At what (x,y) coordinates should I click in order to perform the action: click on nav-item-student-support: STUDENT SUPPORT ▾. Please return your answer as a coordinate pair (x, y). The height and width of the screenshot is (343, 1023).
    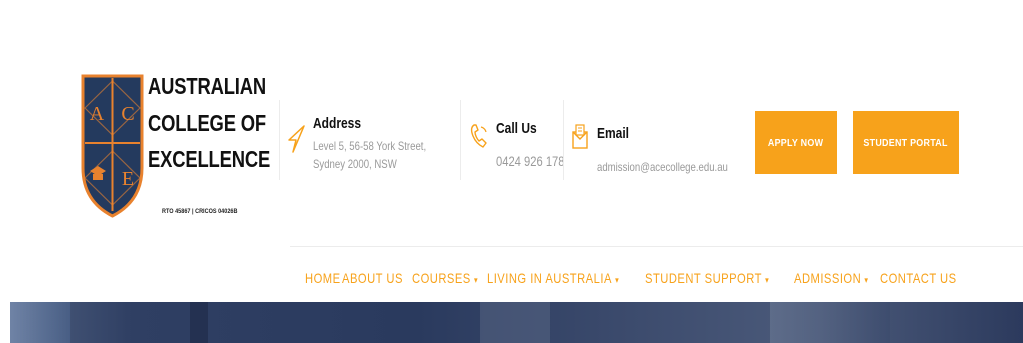
    Looking at the image, I should click on (707, 278).